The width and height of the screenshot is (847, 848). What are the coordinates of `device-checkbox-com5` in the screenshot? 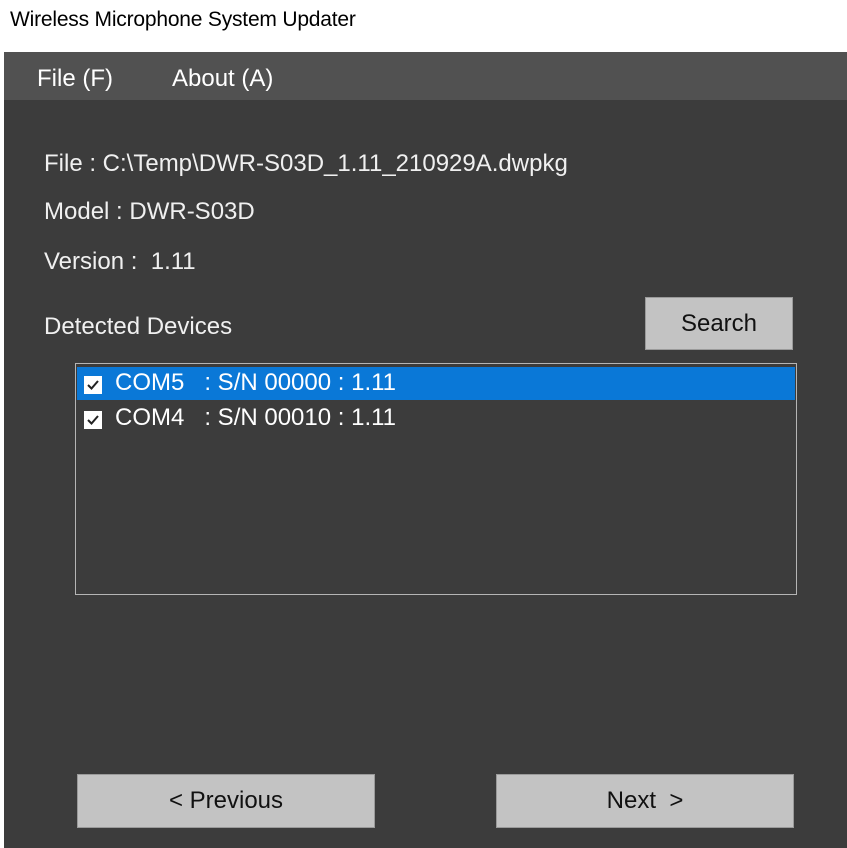 It's located at (93, 385).